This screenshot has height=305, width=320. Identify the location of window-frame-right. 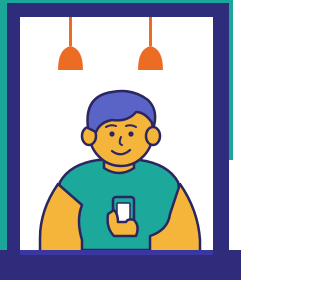
(221, 141).